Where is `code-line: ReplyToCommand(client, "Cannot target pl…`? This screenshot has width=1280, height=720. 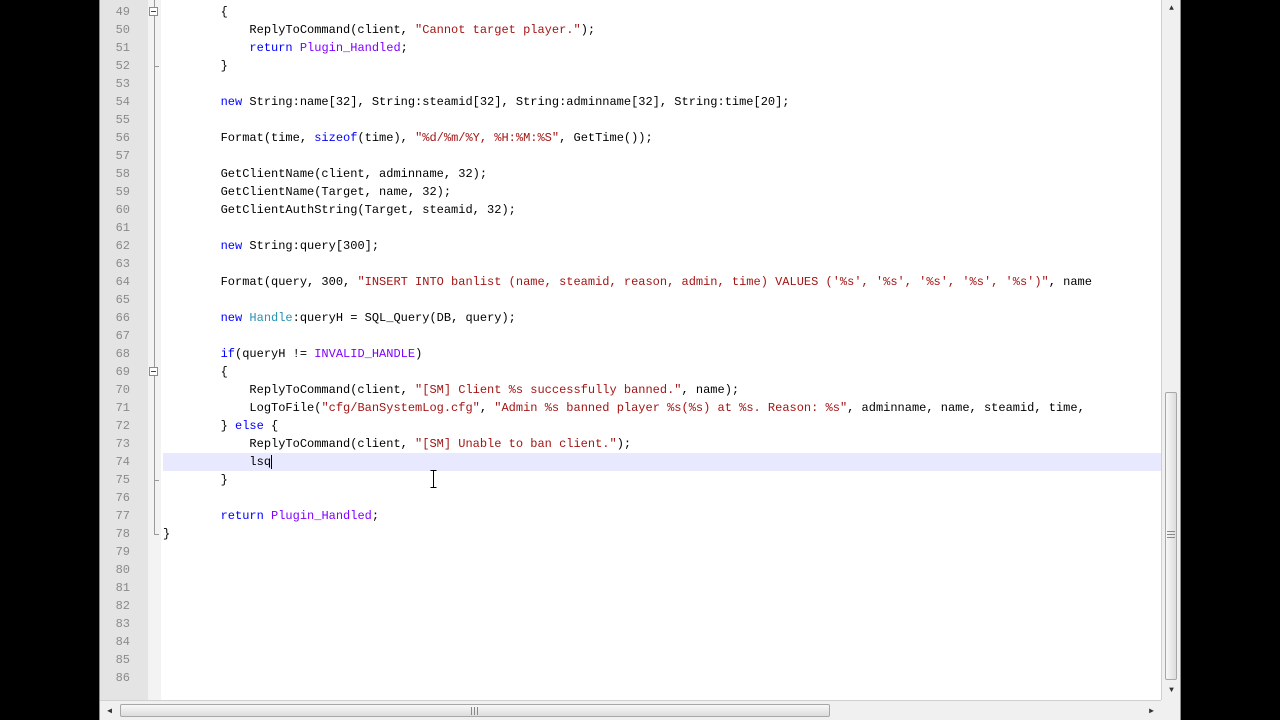
code-line: ReplyToCommand(client, "Cannot target pl… is located at coordinates (379, 30).